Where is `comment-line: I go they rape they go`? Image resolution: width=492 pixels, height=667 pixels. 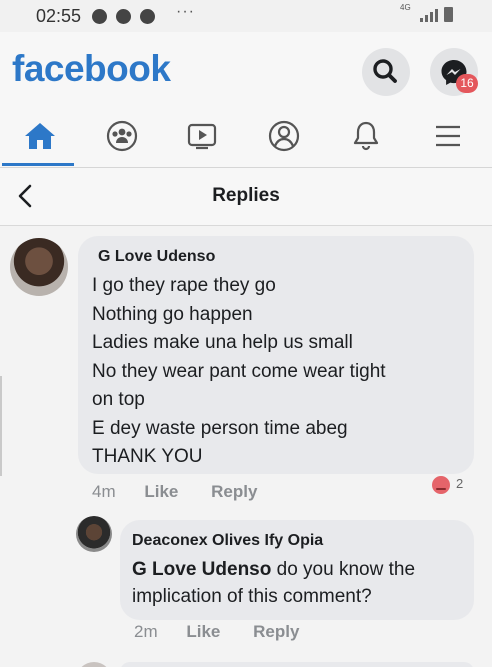
comment-line: I go they rape they go is located at coordinates (184, 285).